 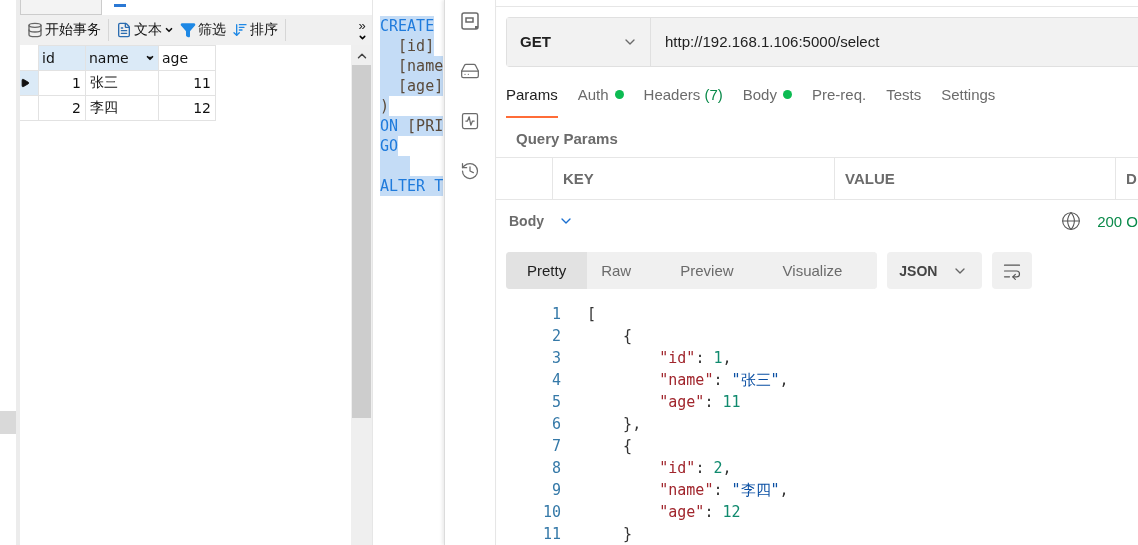 I want to click on wrap-text-button, so click(x=1012, y=270).